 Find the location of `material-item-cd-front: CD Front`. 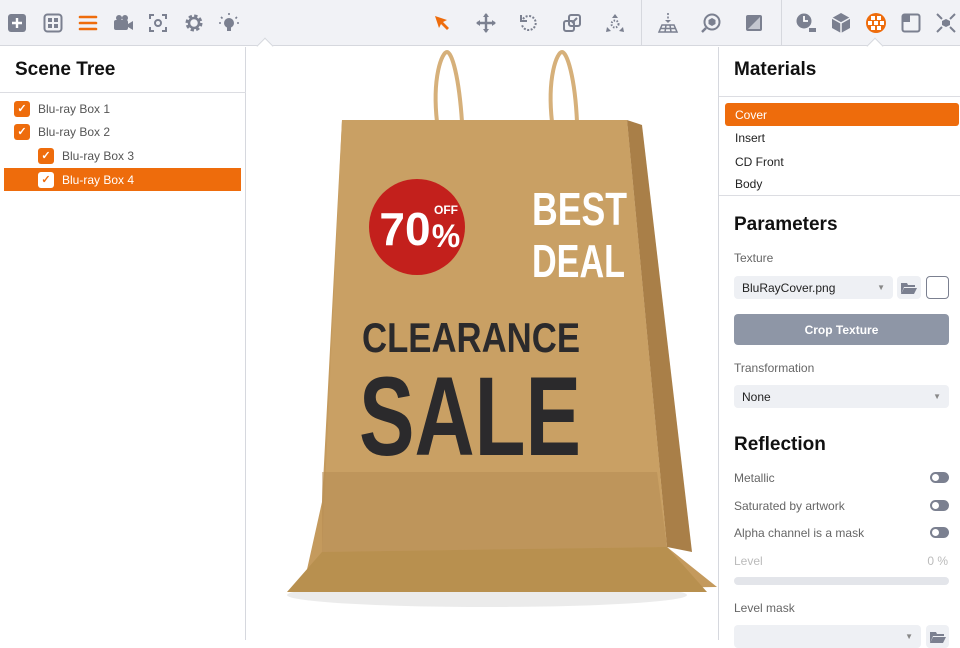

material-item-cd-front: CD Front is located at coordinates (842, 161).